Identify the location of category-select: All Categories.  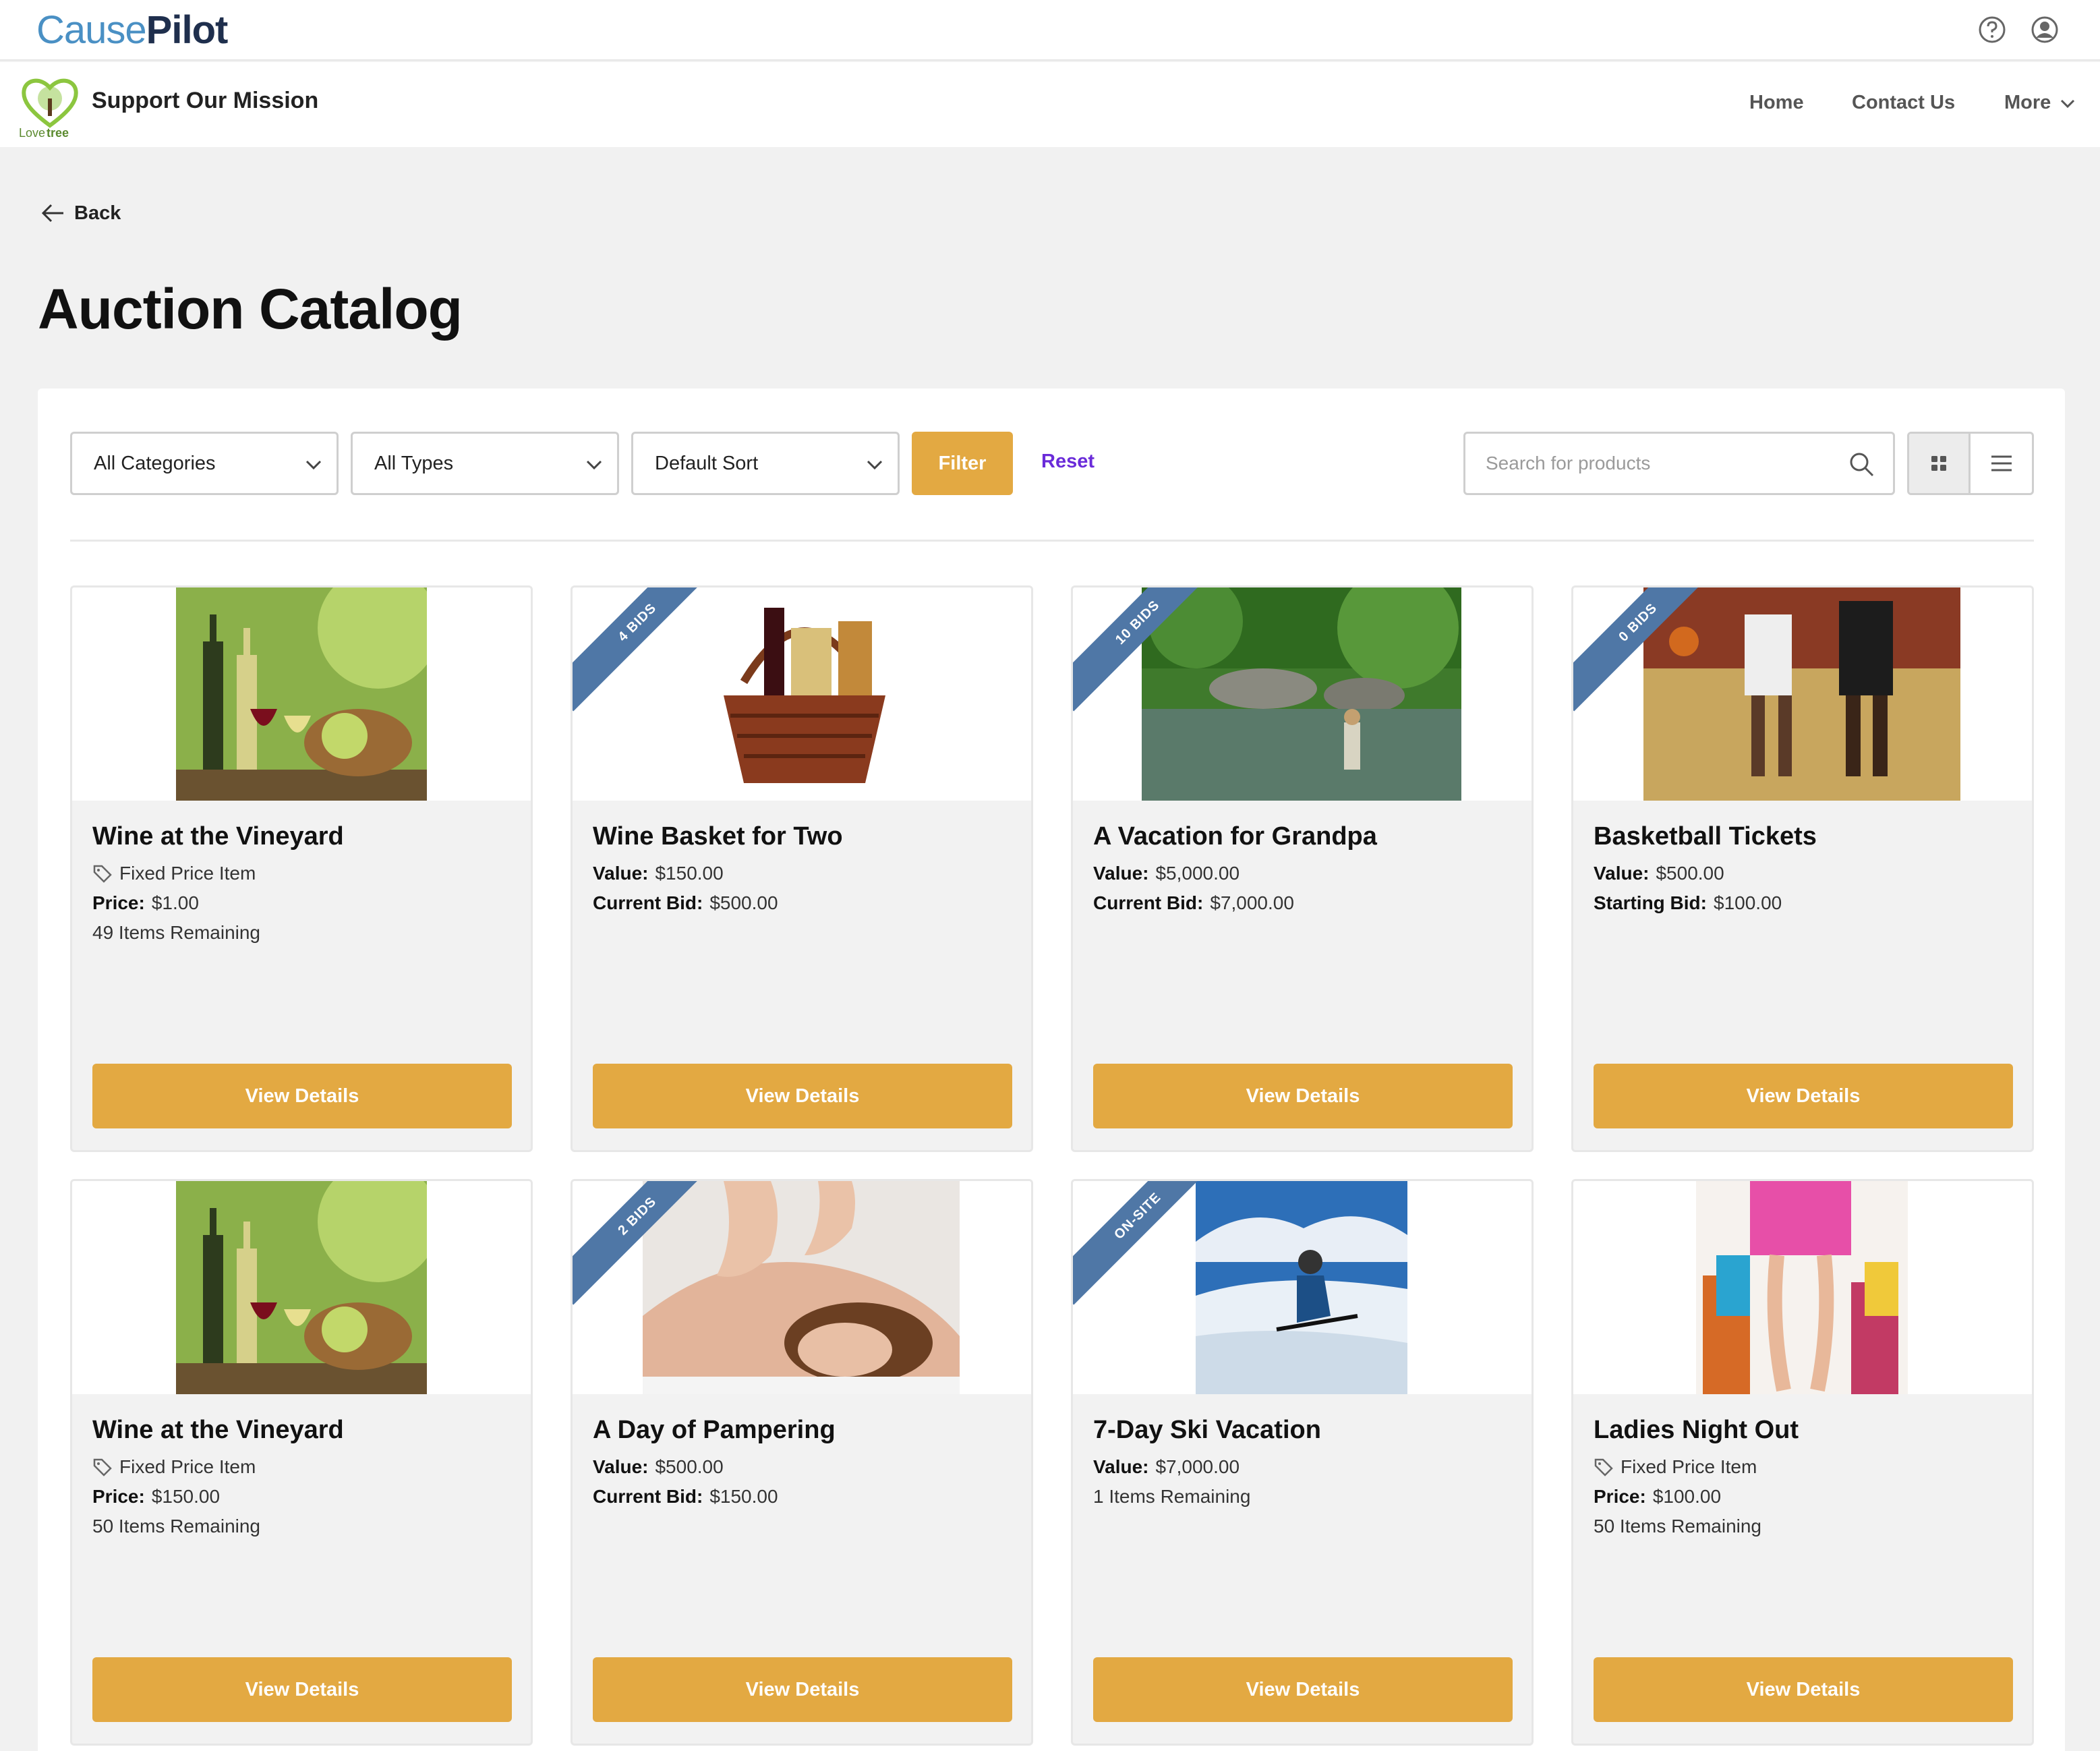
(204, 464).